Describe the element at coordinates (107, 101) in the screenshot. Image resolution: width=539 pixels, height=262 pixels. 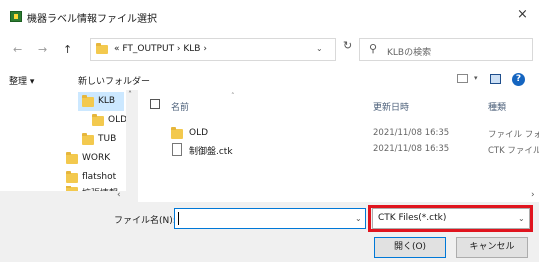
I see `tree-label: KLB` at that location.